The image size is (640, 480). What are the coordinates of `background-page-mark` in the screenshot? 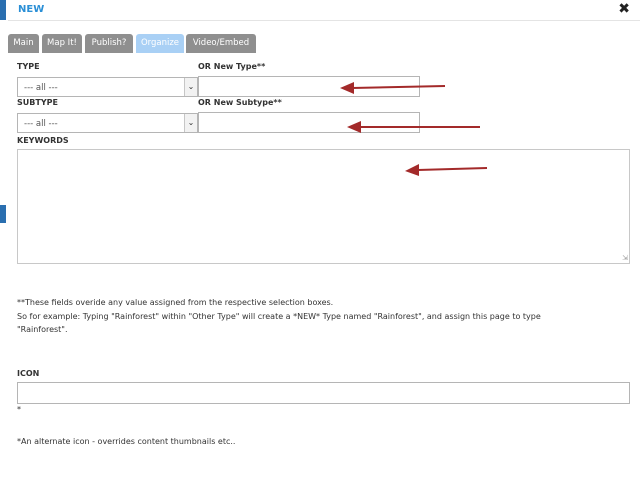 It's located at (3, 214).